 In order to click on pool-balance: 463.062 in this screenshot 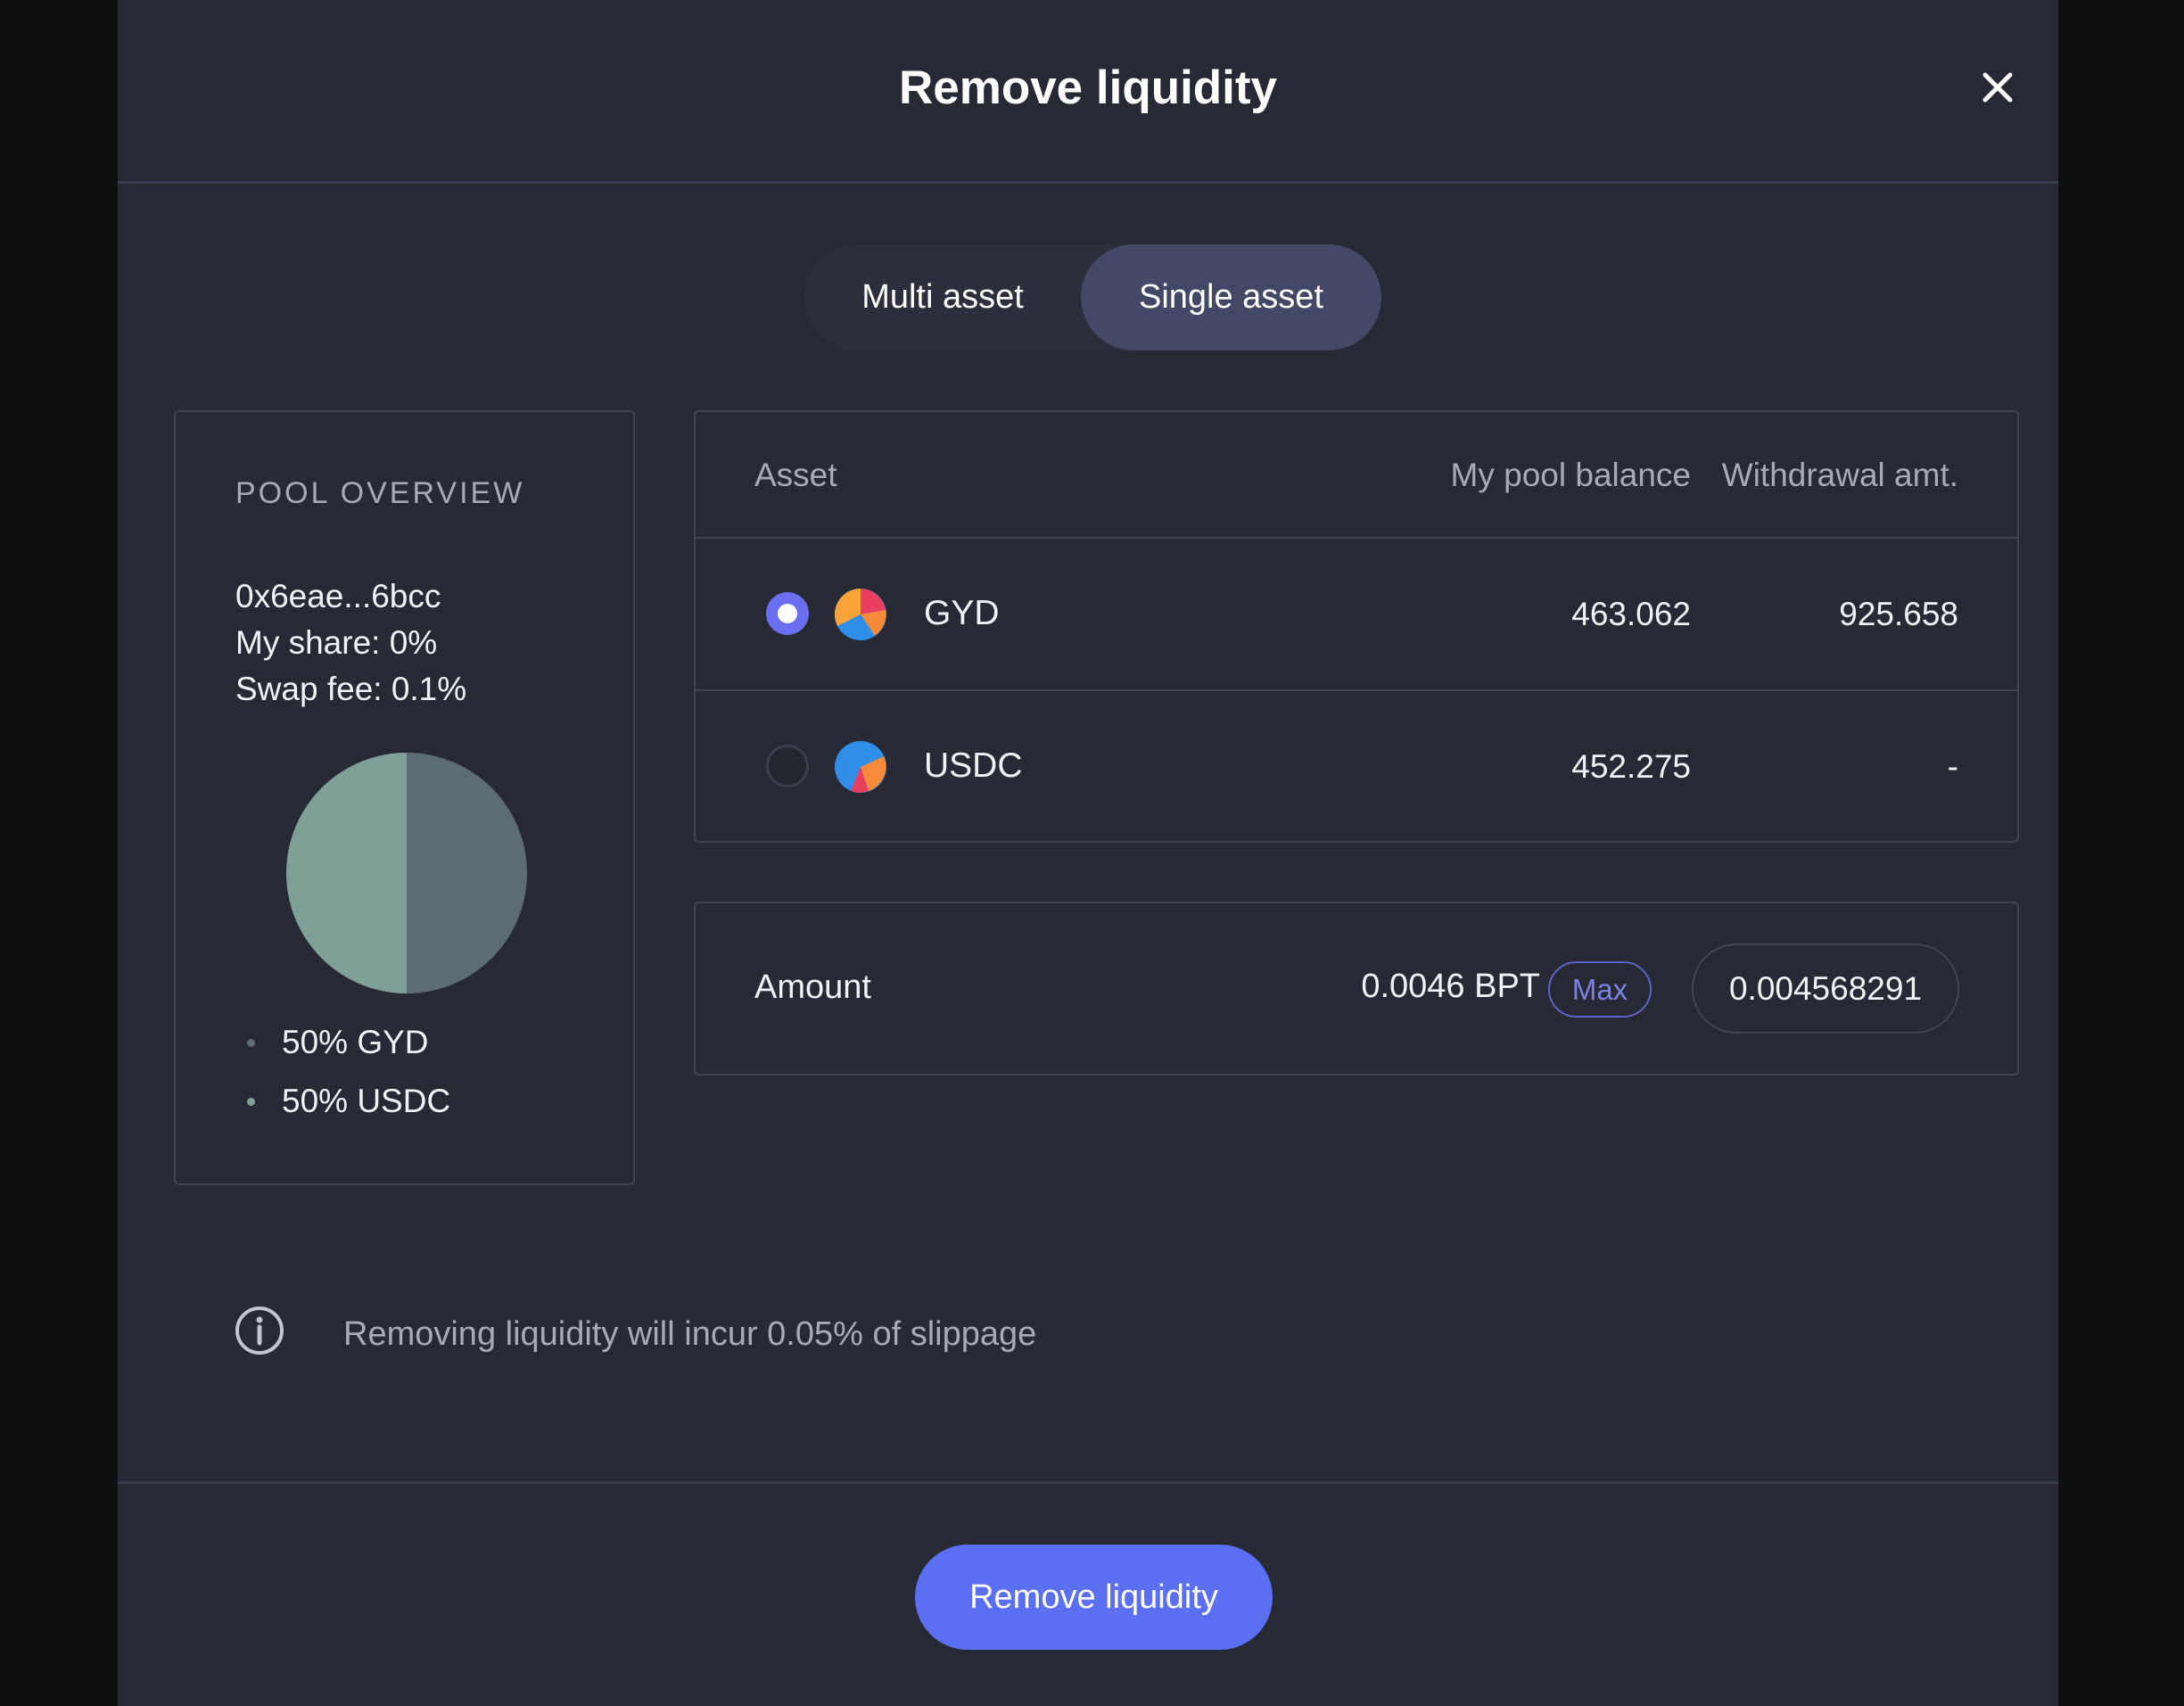, I will do `click(1631, 614)`.